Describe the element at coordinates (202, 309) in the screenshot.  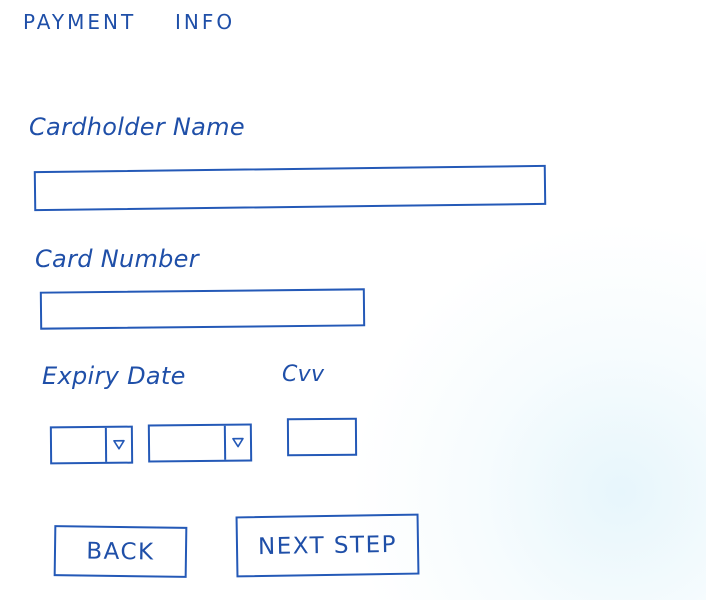
I see `card-number-field` at that location.